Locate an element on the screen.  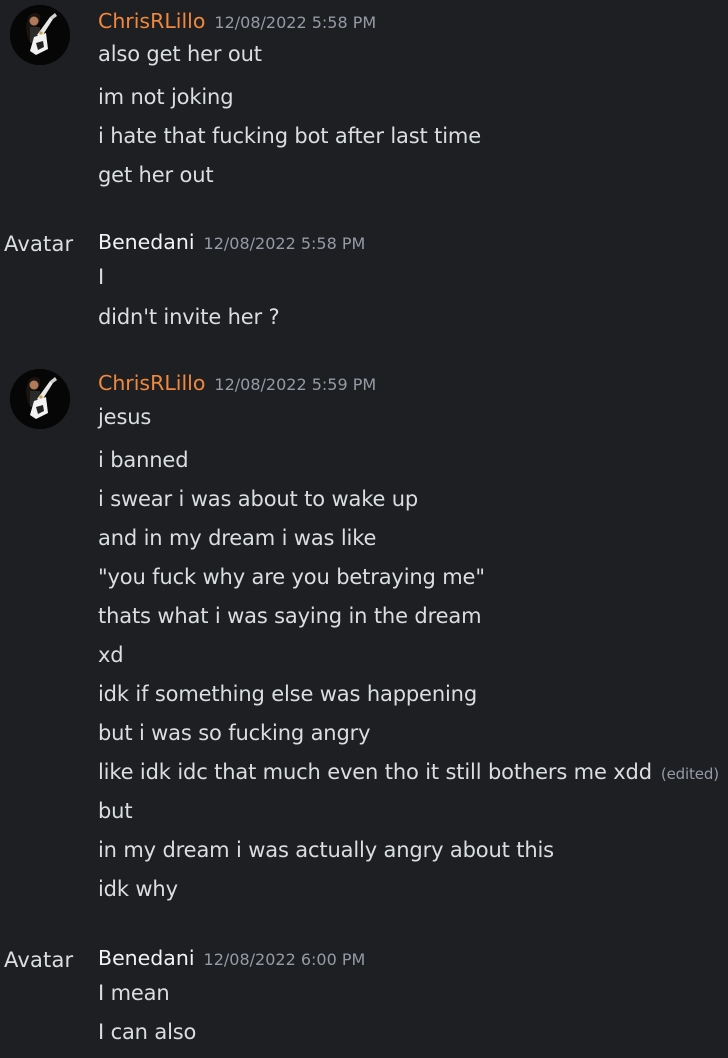
message-header: ChrisRLillo 12/08/2022 5:59 PM is located at coordinates (237, 387).